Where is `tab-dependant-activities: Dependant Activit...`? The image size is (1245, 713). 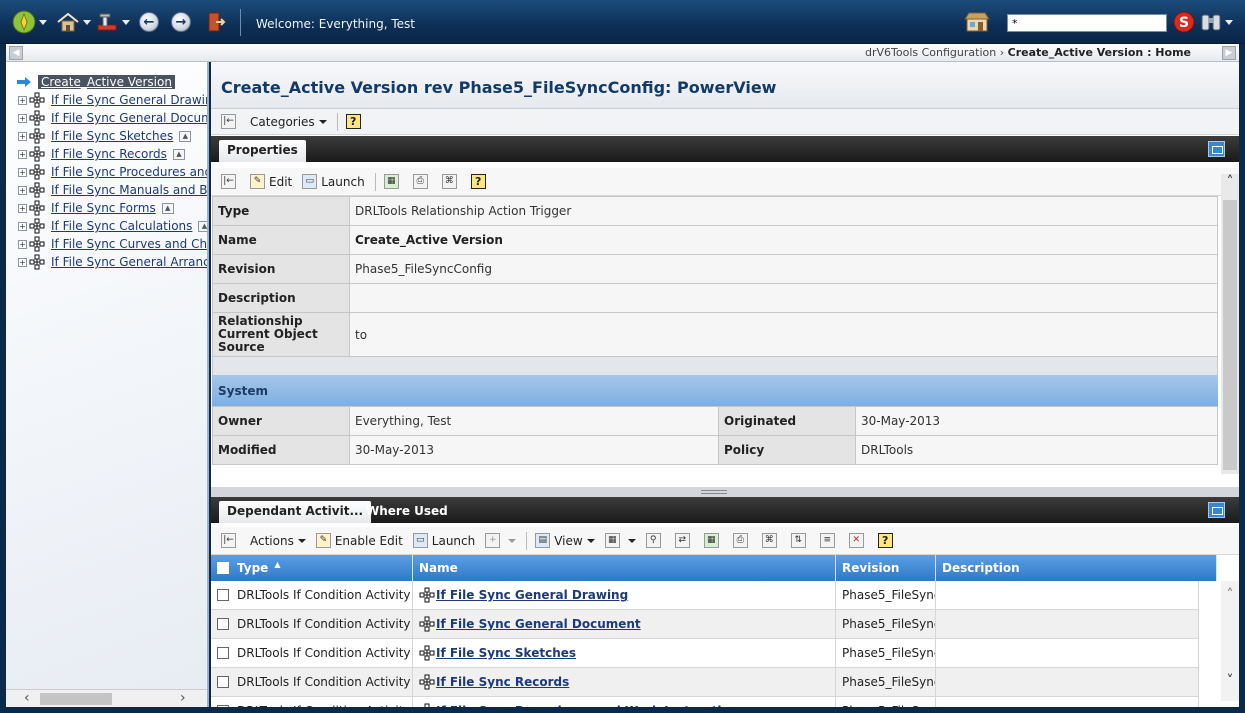 tab-dependant-activities: Dependant Activit... is located at coordinates (295, 512).